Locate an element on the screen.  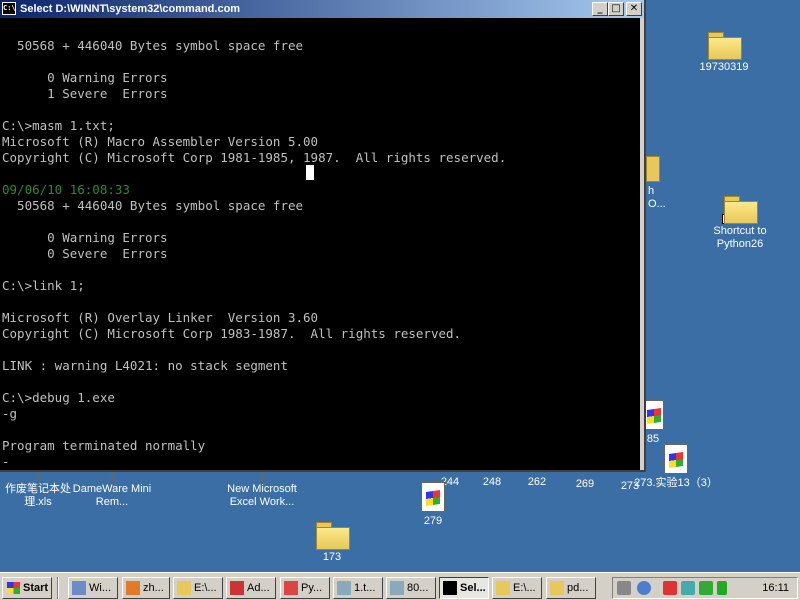
console-line: 1 Severe Errors is located at coordinates (85, 93).